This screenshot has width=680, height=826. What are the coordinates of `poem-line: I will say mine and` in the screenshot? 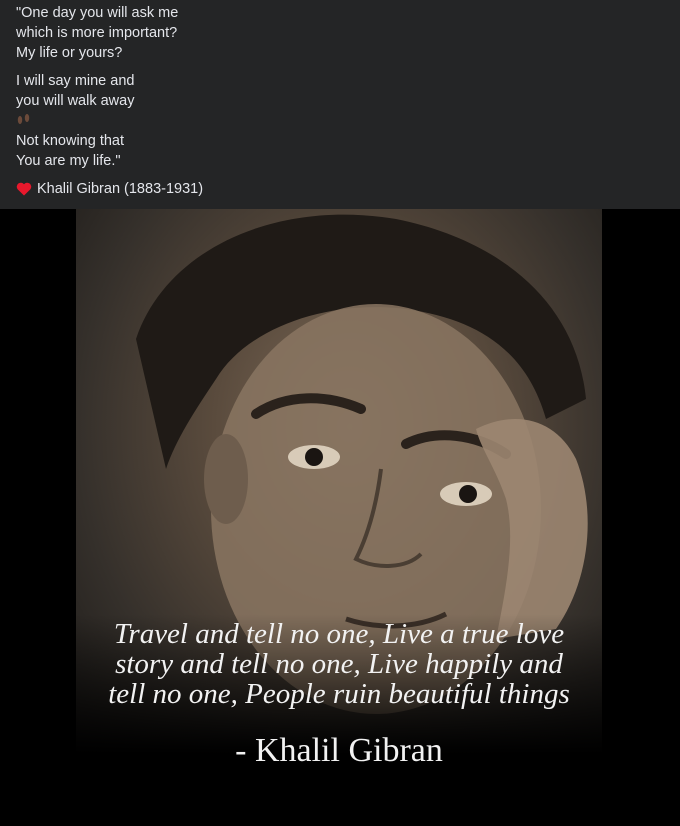 It's located at (75, 81).